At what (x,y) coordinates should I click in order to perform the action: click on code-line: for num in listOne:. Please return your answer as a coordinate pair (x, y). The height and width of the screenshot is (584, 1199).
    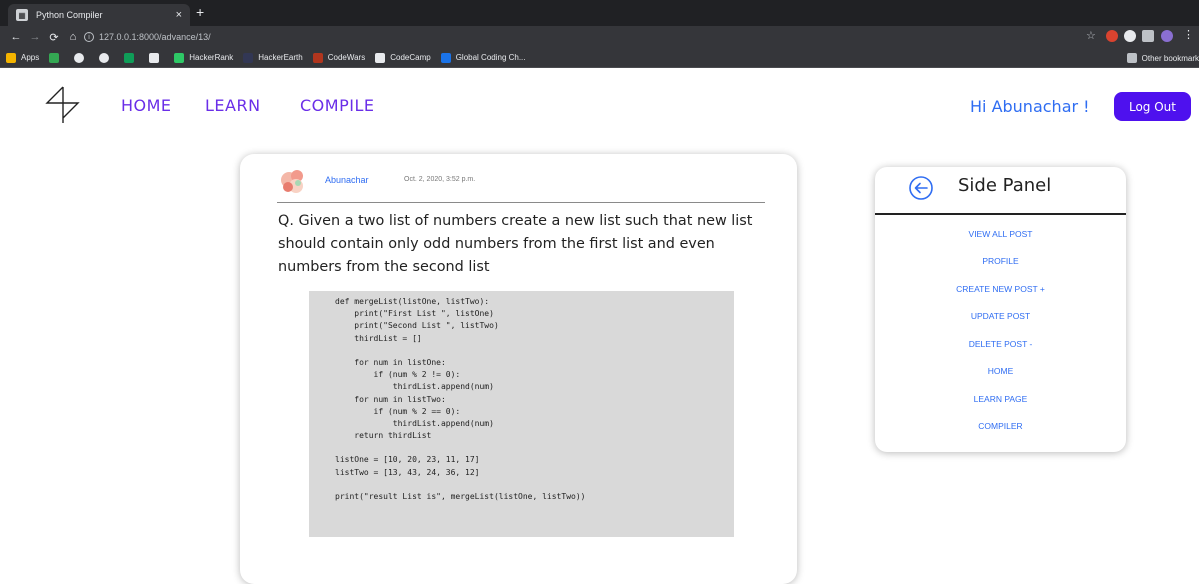
    Looking at the image, I should click on (390, 362).